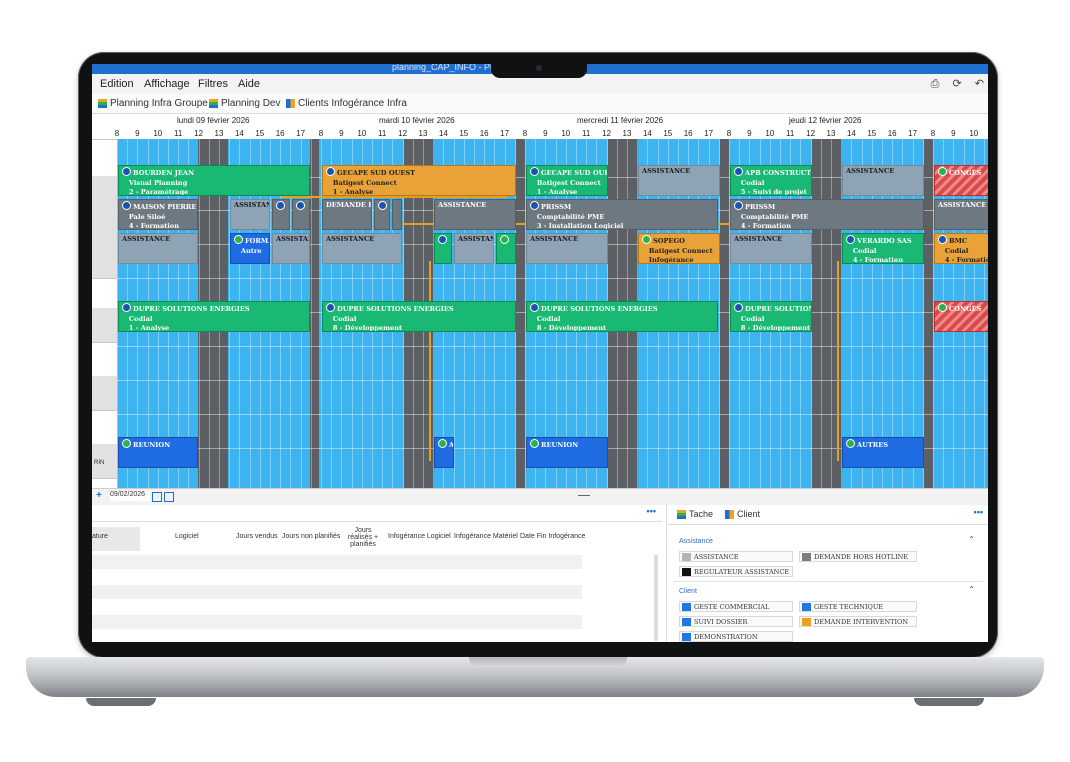 This screenshot has width=1070, height=762. Describe the element at coordinates (249, 84) in the screenshot. I see `menu-aide: Aide` at that location.